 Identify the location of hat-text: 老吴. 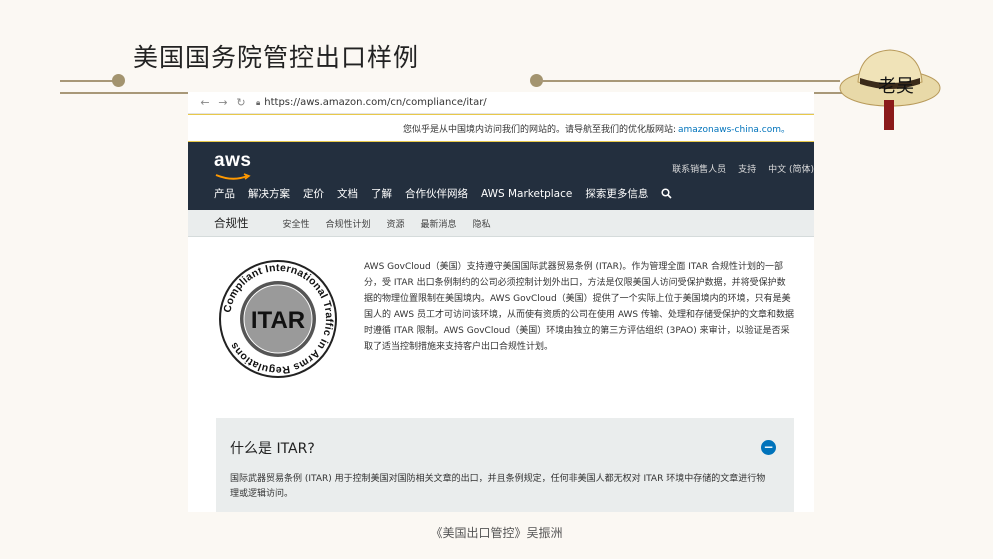
(896, 86).